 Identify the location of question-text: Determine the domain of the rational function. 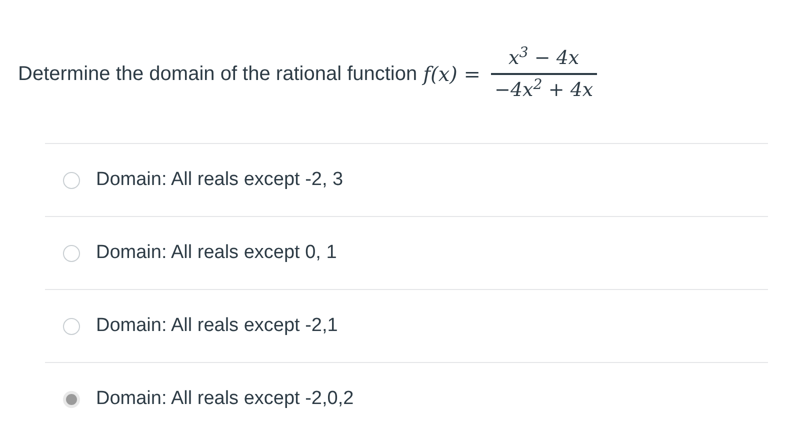
(218, 74).